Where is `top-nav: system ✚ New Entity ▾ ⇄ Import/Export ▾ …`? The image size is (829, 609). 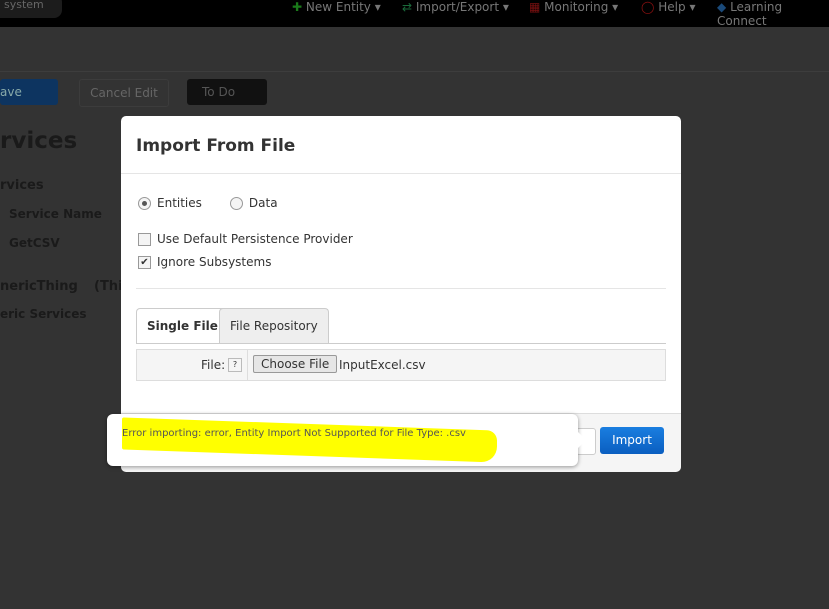 top-nav: system ✚ New Entity ▾ ⇄ Import/Export ▾ … is located at coordinates (414, 14).